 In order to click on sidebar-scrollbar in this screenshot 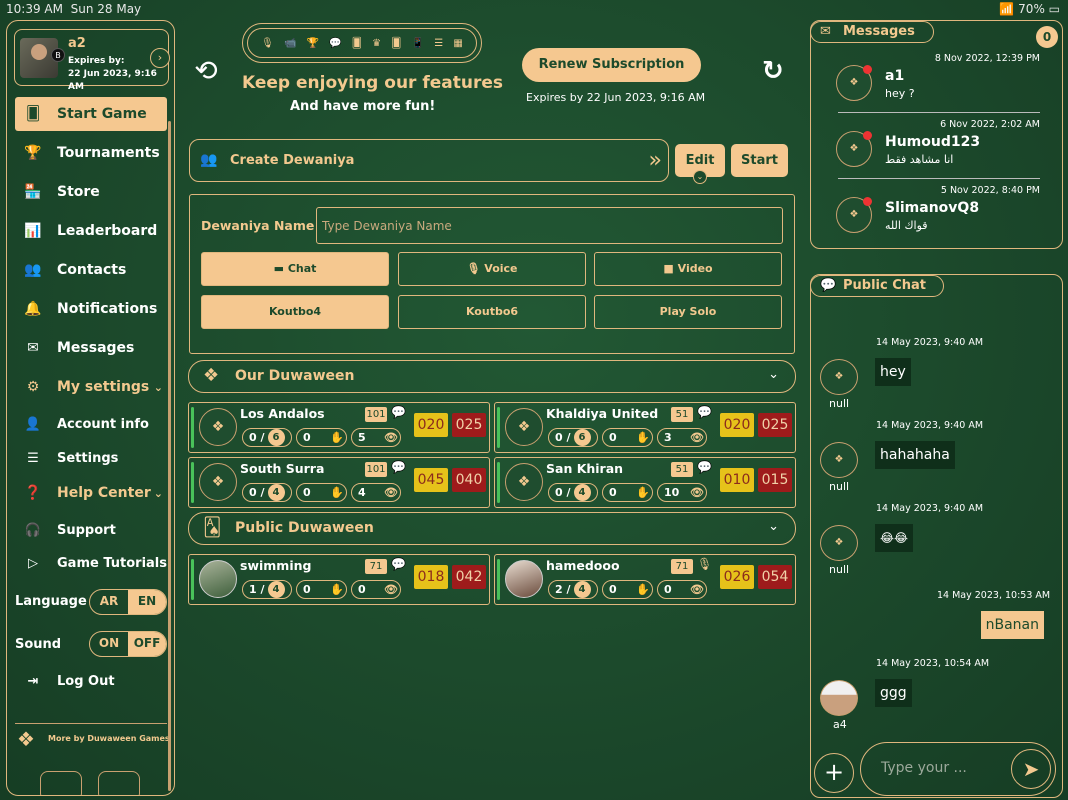, I will do `click(169, 456)`.